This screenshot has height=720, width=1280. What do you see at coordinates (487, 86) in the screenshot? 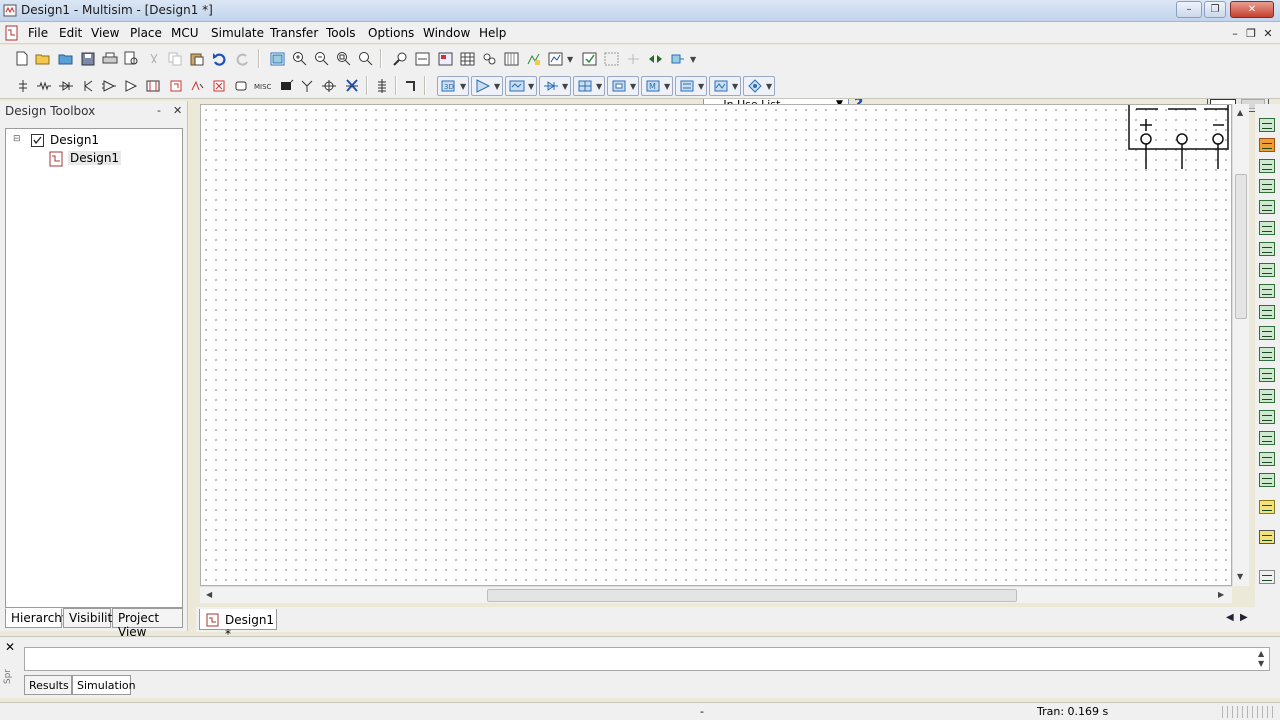
I see `place-analog-family-group: ▼` at bounding box center [487, 86].